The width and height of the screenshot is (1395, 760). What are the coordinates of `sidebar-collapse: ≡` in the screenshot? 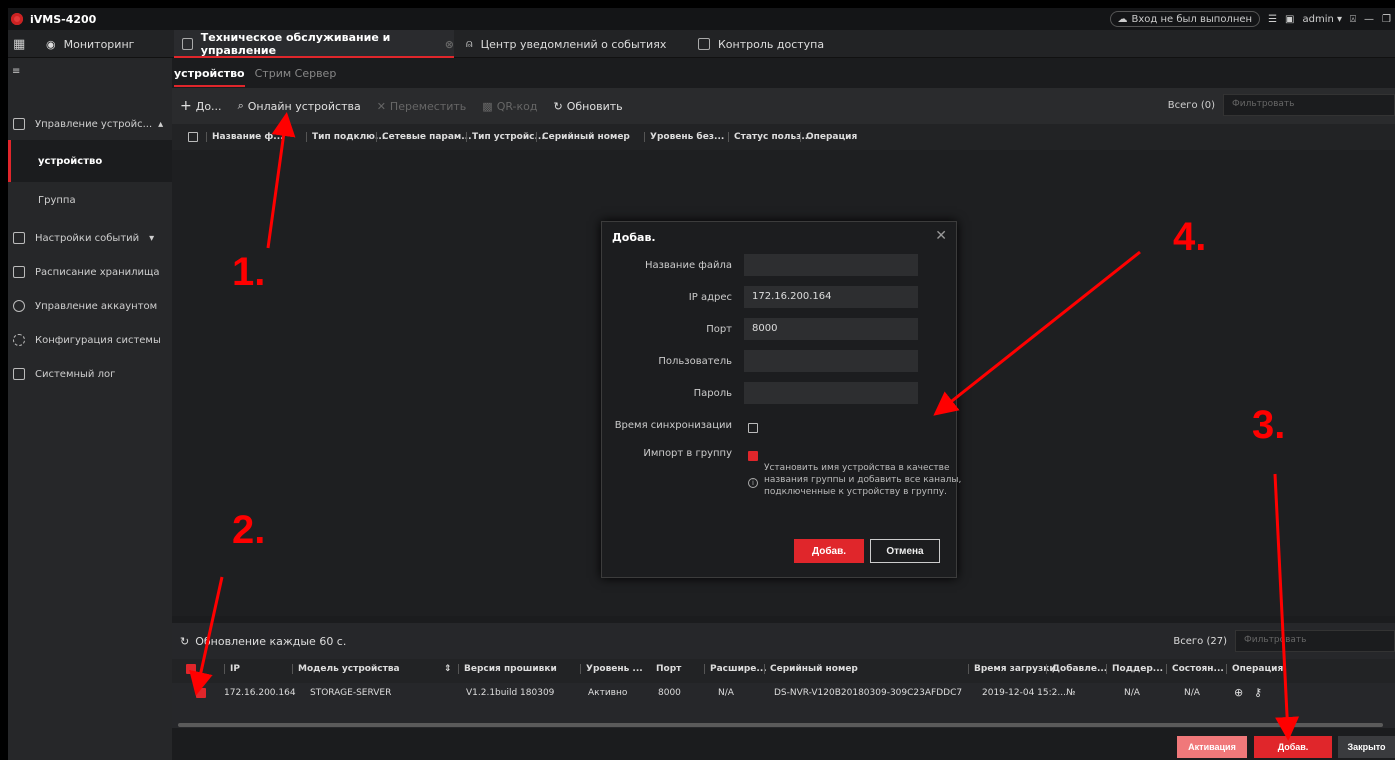 It's located at (90, 71).